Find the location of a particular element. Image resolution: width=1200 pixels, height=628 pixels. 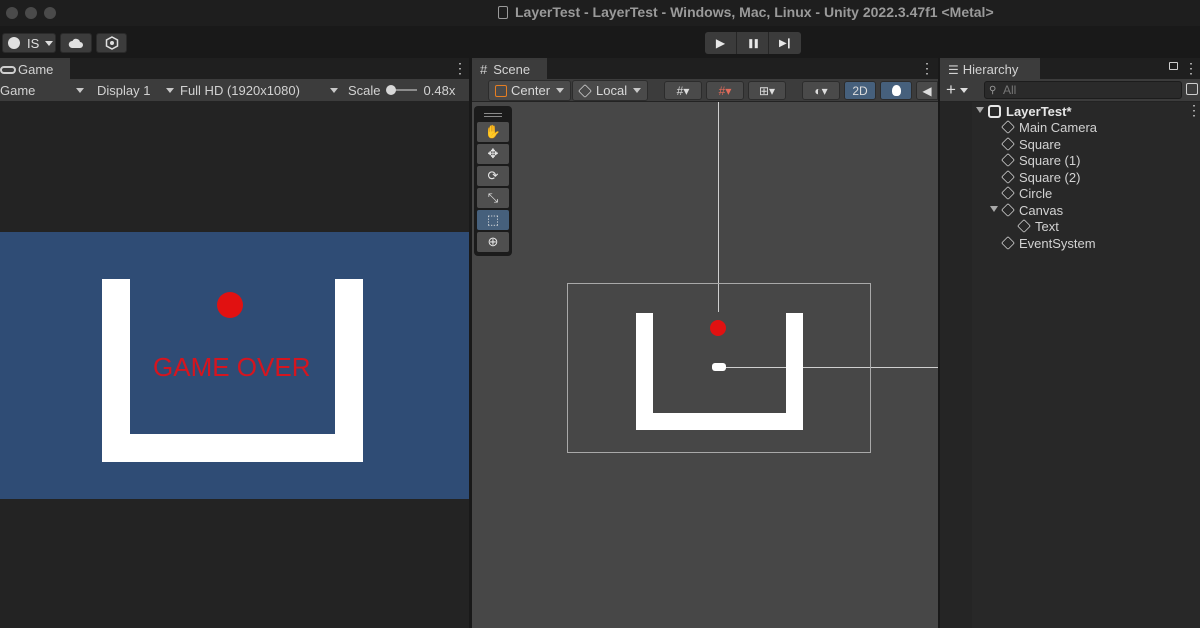

tab-hierarchy: ☰ Hierarchy is located at coordinates (990, 68).